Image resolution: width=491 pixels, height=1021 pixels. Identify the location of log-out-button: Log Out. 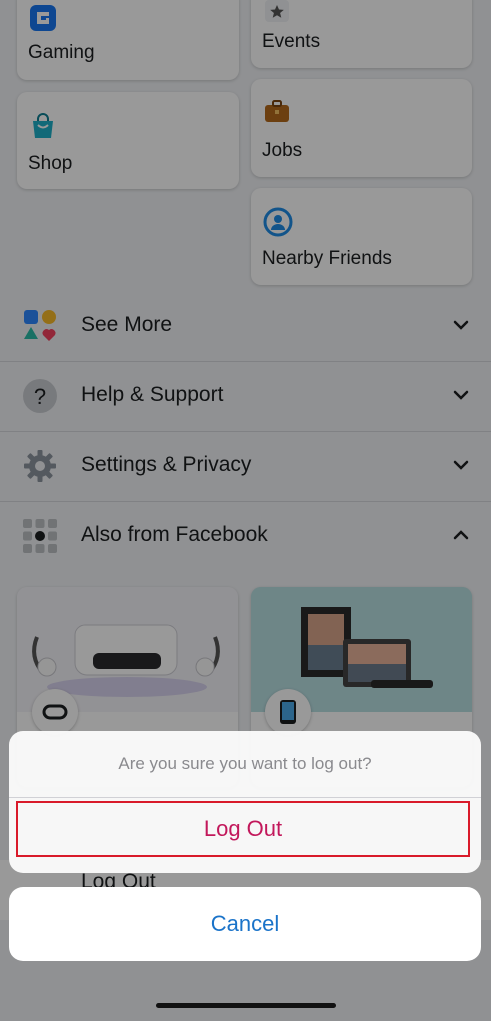
(243, 829).